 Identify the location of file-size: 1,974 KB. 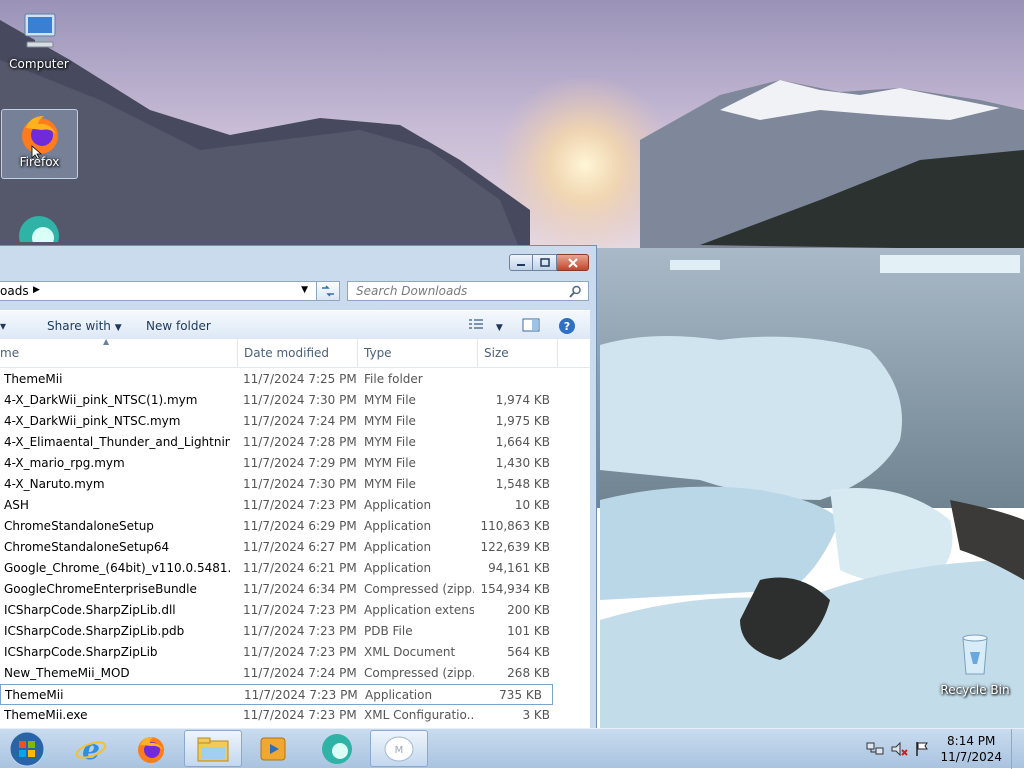
(522, 400).